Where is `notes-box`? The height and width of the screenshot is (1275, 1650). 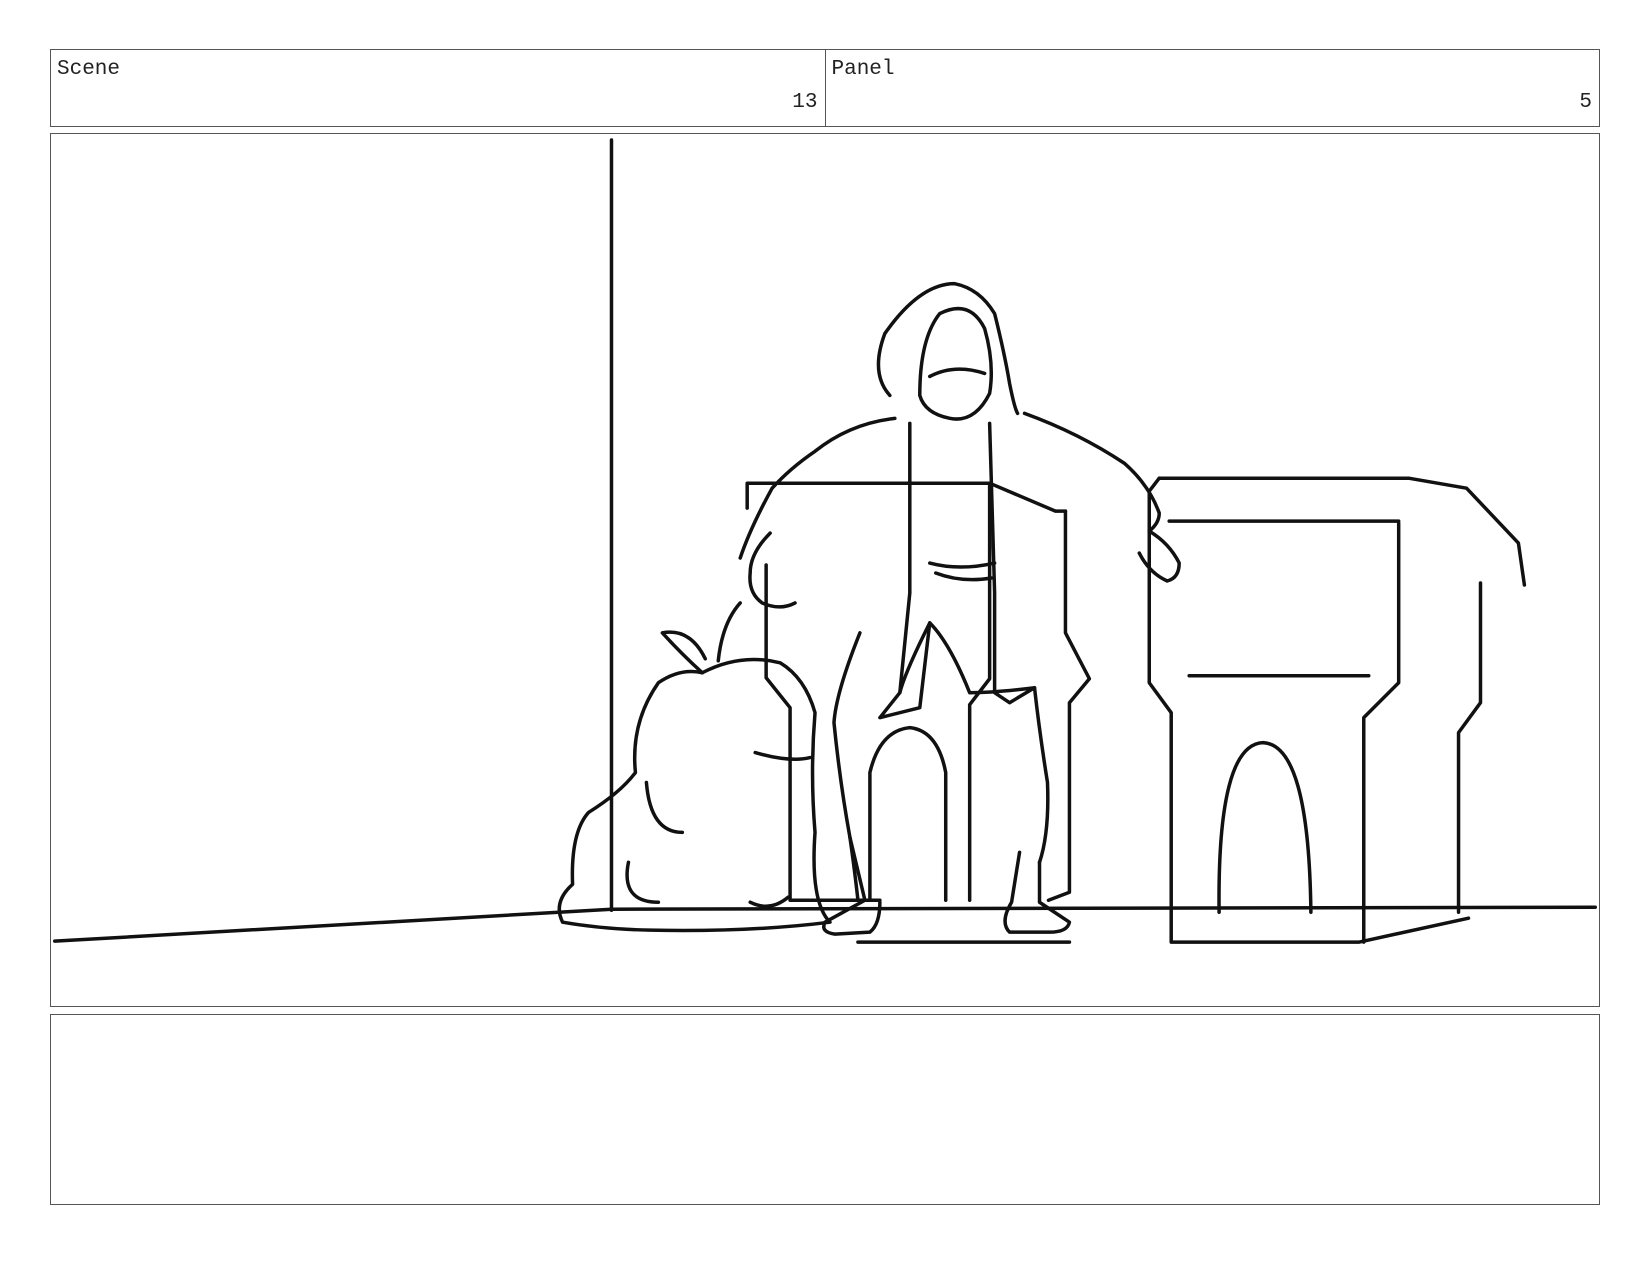 notes-box is located at coordinates (825, 1109).